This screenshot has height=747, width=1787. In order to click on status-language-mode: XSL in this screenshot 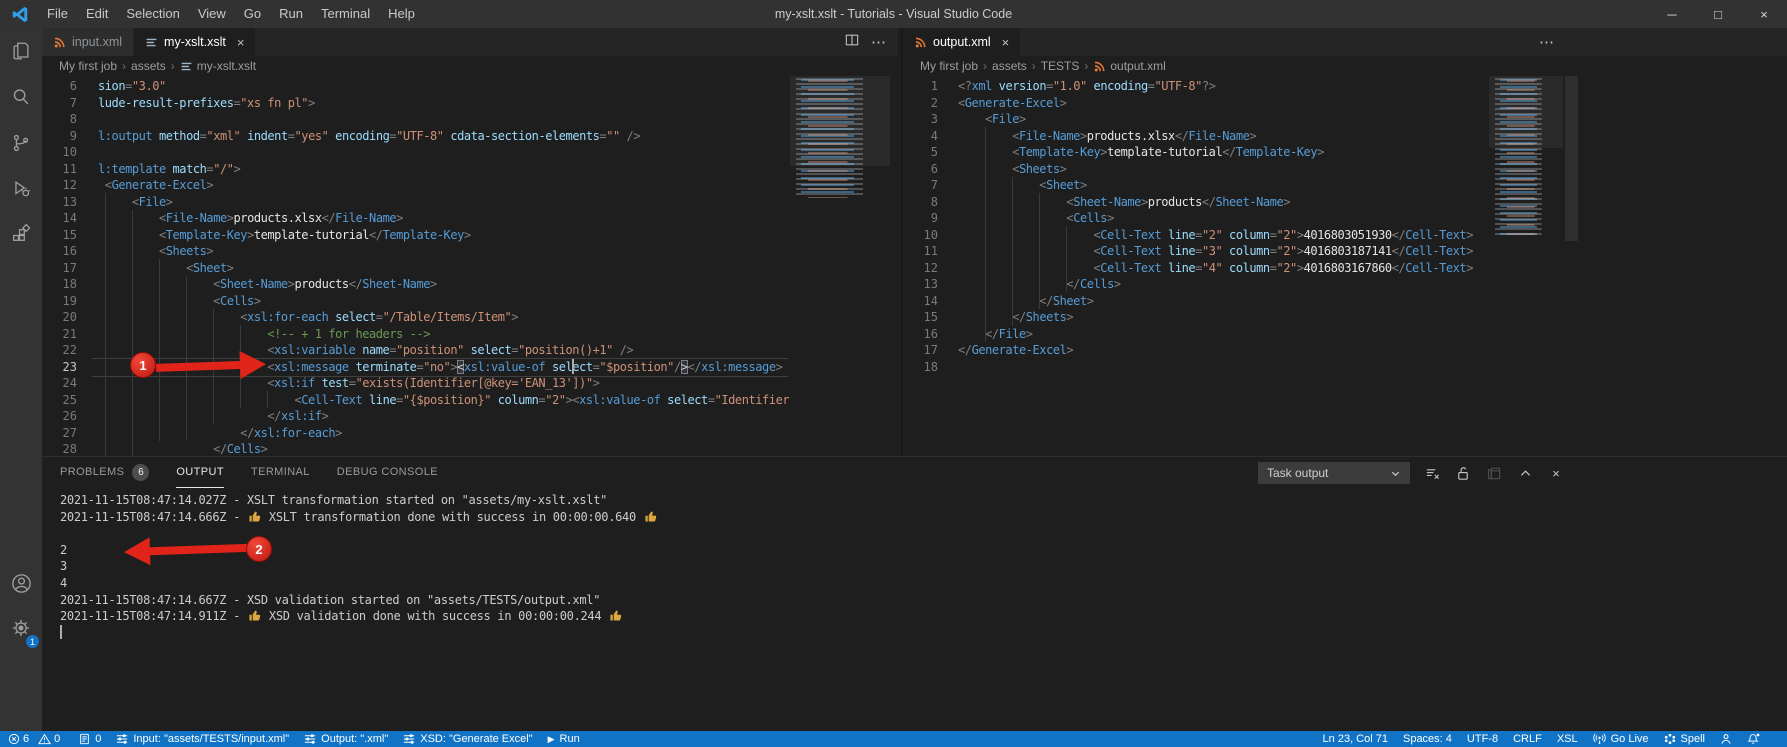, I will do `click(1567, 739)`.